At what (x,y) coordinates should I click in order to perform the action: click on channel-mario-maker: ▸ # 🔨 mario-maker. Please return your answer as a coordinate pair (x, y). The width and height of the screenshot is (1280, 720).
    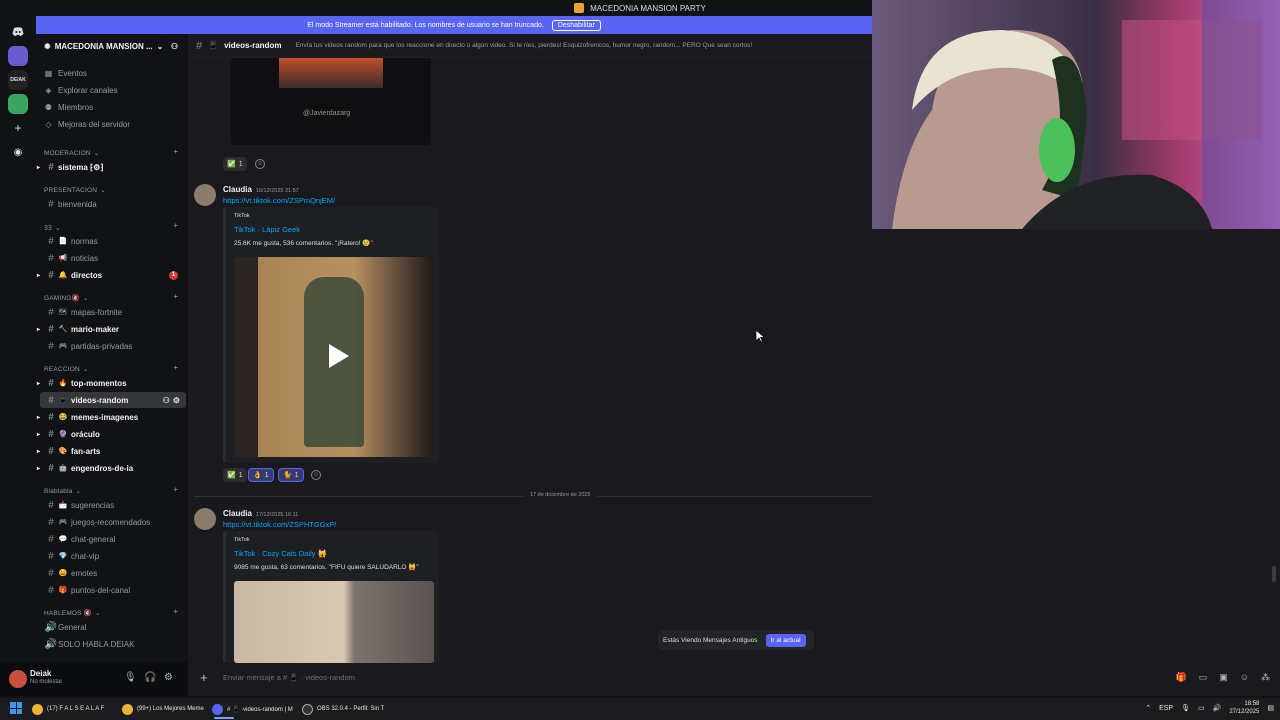
    Looking at the image, I should click on (111, 329).